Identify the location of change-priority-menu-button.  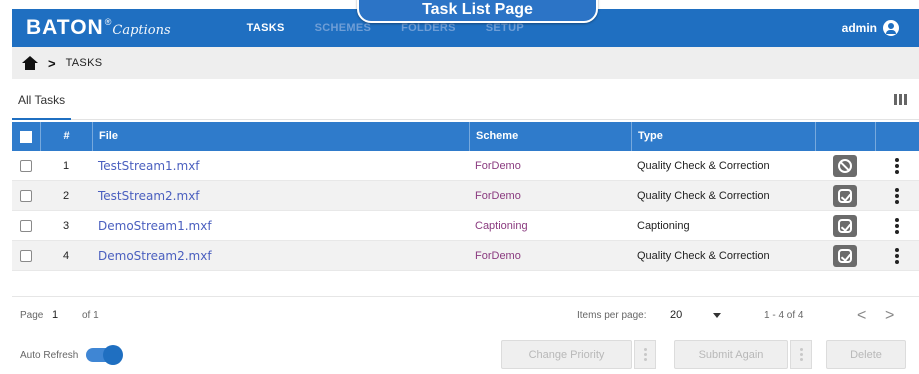
(645, 354).